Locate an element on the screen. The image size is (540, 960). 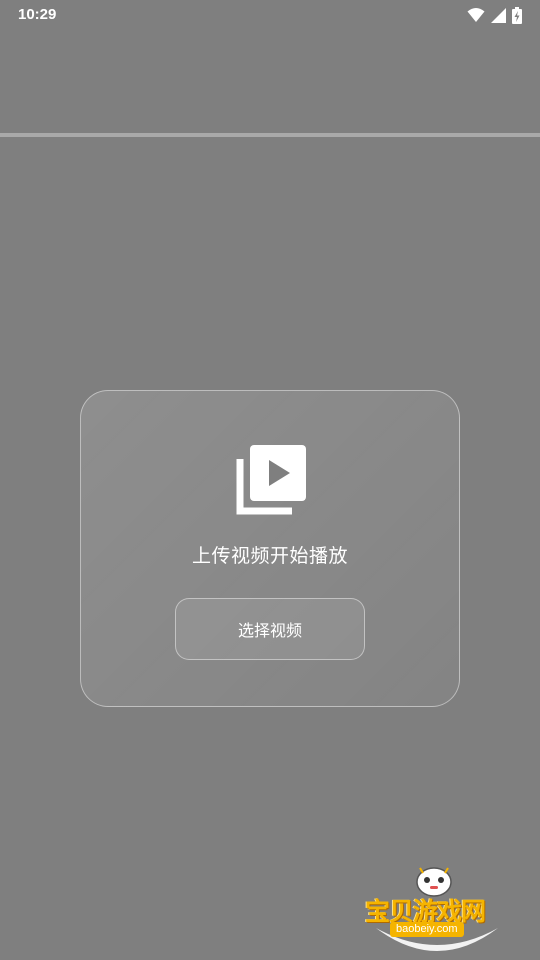
battery-icon is located at coordinates (517, 15).